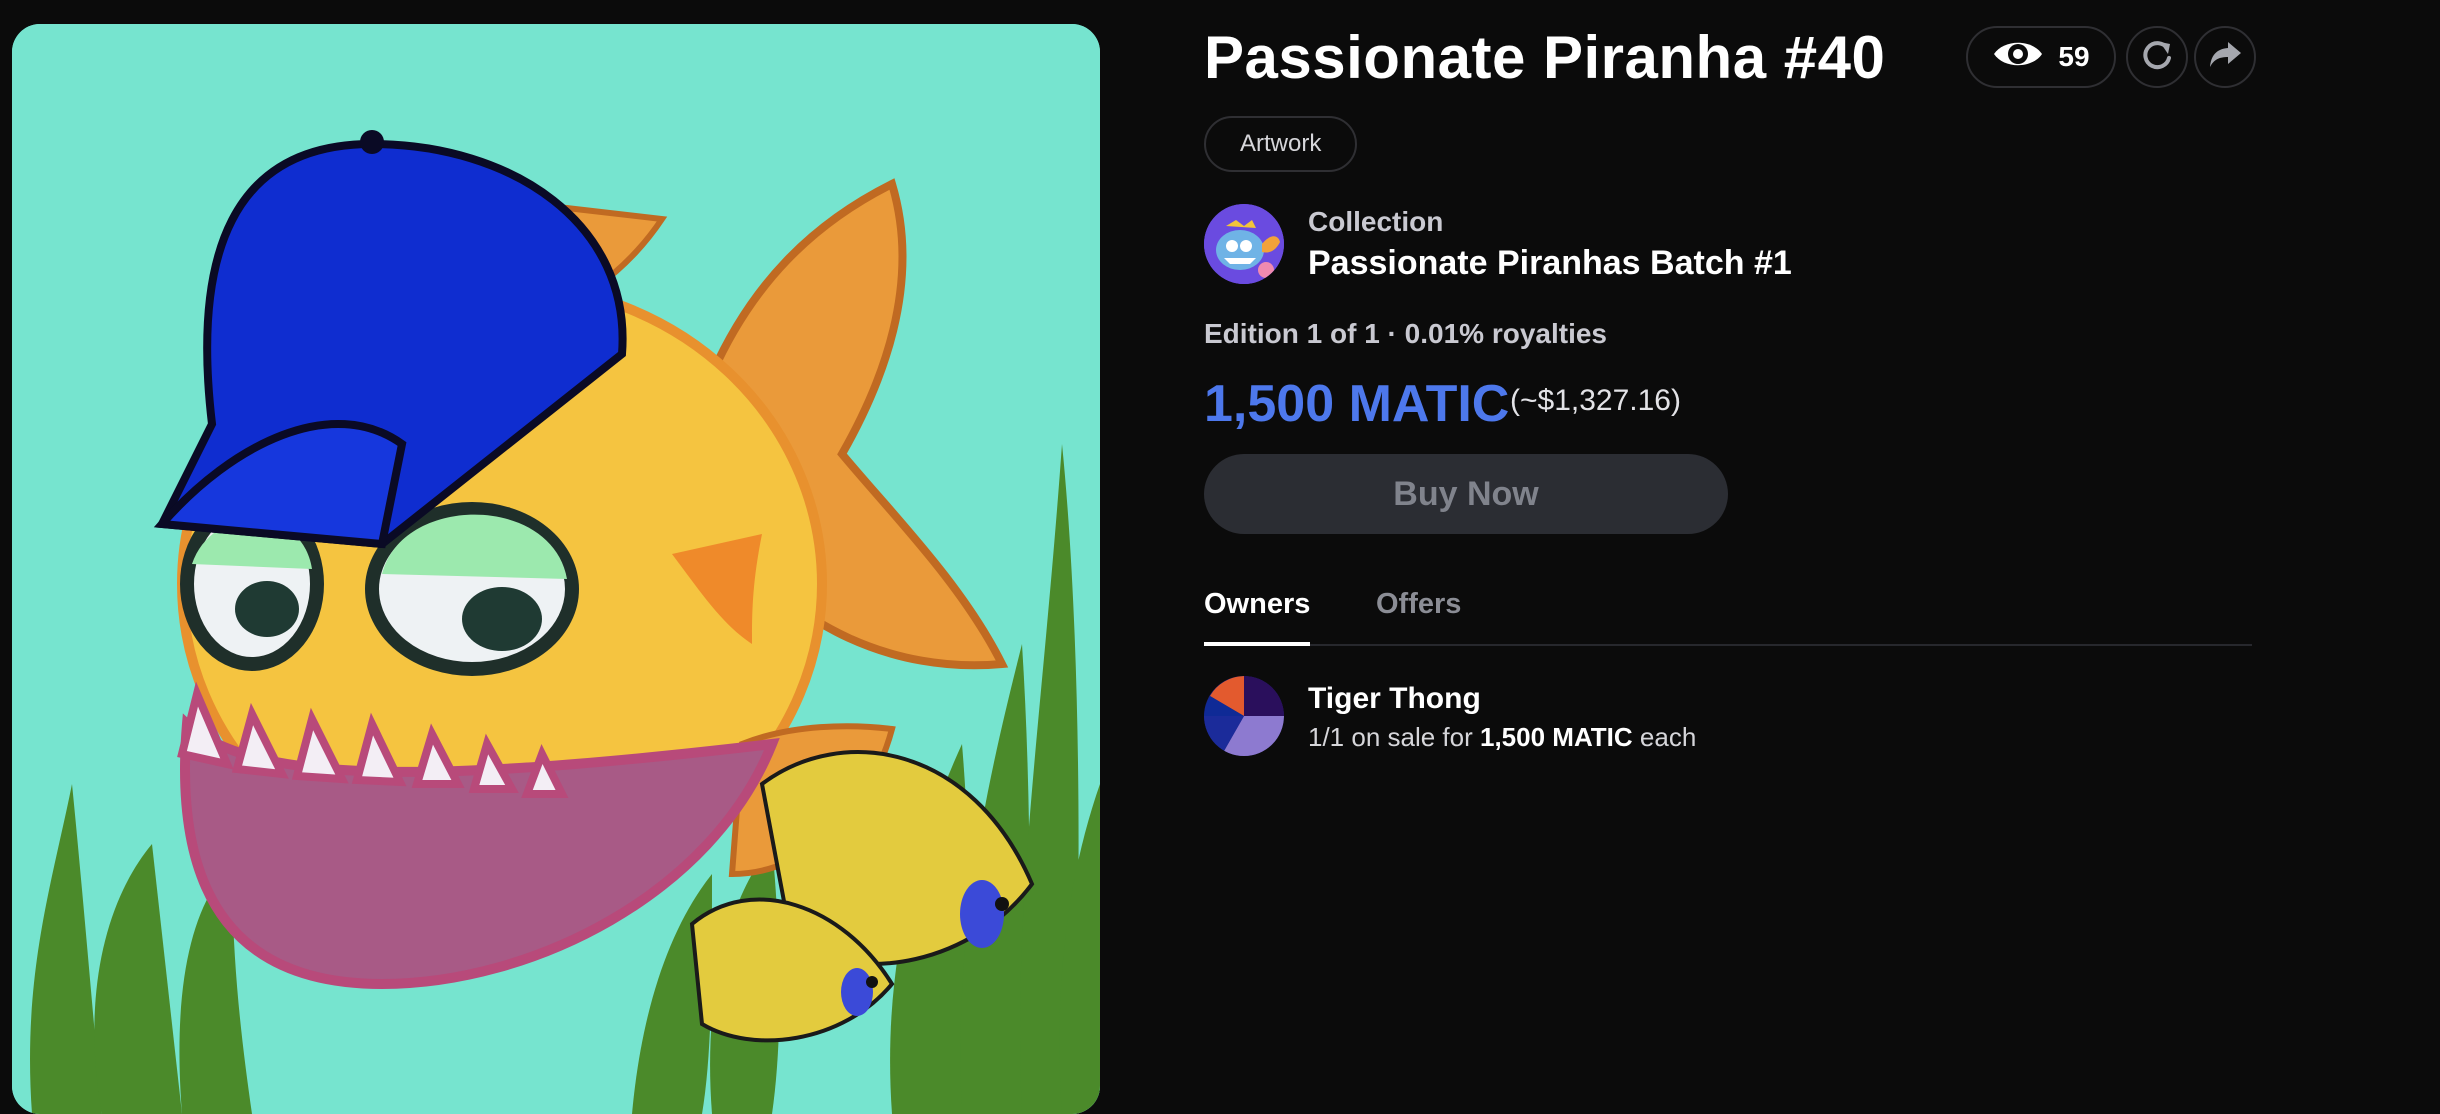  I want to click on tab-offers: Offers, so click(1418, 616).